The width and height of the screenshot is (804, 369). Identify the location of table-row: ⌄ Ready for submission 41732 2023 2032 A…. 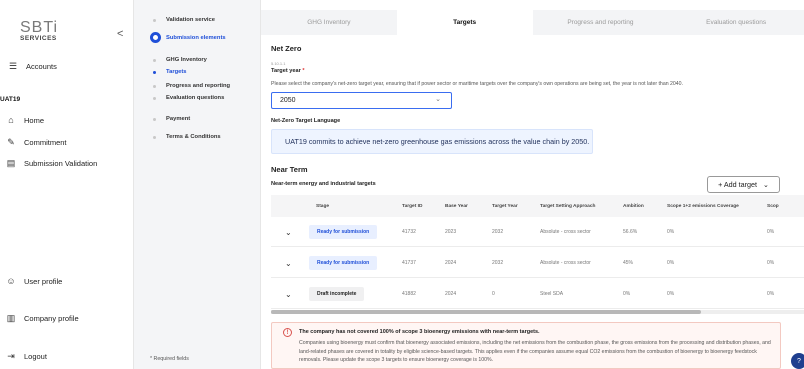
(537, 232).